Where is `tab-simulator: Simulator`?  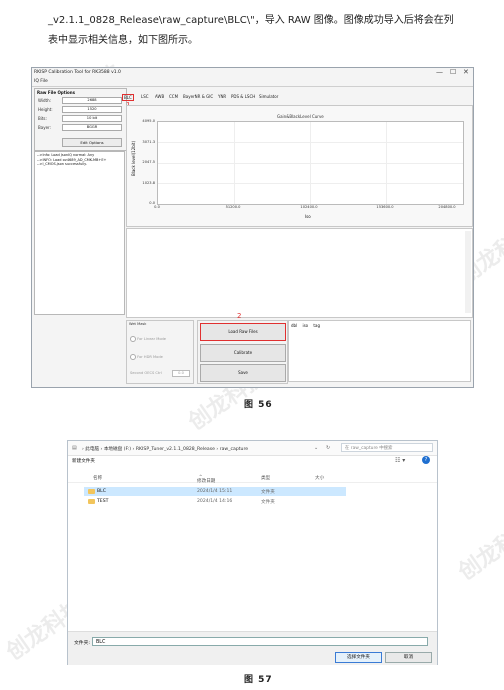
tab-simulator: Simulator is located at coordinates (268, 96).